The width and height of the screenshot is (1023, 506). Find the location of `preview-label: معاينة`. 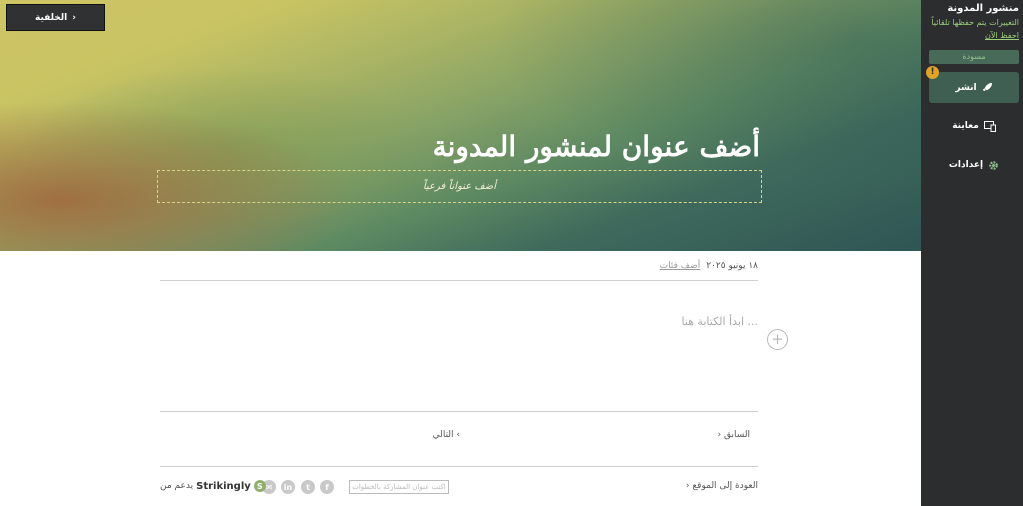

preview-label: معاينة is located at coordinates (965, 126).